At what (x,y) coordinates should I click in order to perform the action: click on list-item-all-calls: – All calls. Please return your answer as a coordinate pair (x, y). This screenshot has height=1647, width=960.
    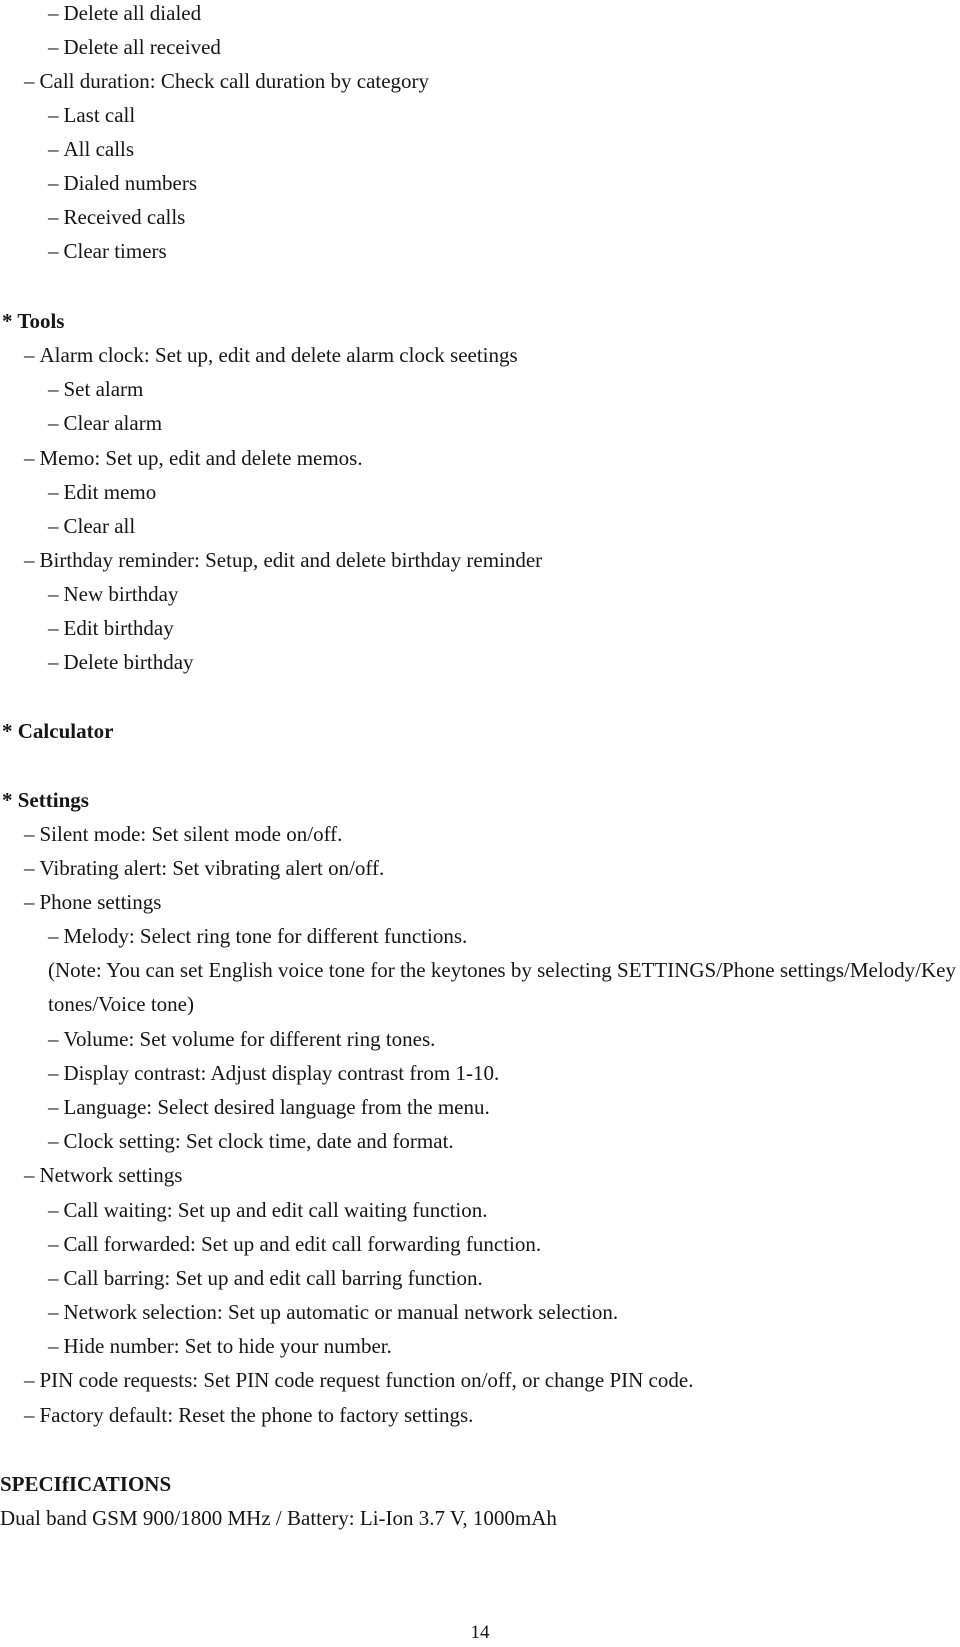
    Looking at the image, I should click on (91, 149).